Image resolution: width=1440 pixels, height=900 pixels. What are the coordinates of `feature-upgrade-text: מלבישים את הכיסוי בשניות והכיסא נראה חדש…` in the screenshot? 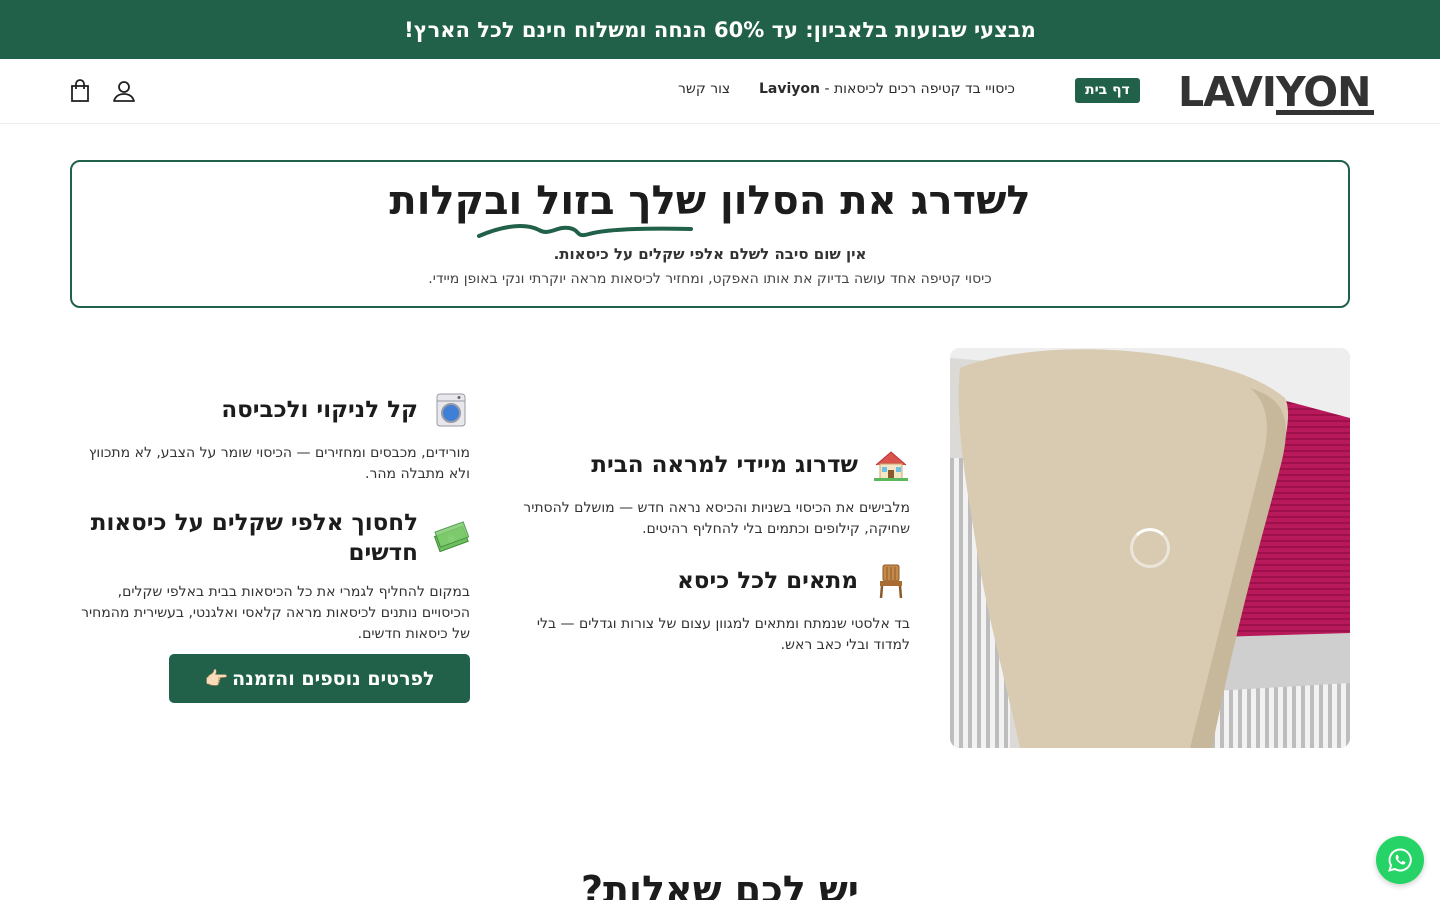 It's located at (716, 518).